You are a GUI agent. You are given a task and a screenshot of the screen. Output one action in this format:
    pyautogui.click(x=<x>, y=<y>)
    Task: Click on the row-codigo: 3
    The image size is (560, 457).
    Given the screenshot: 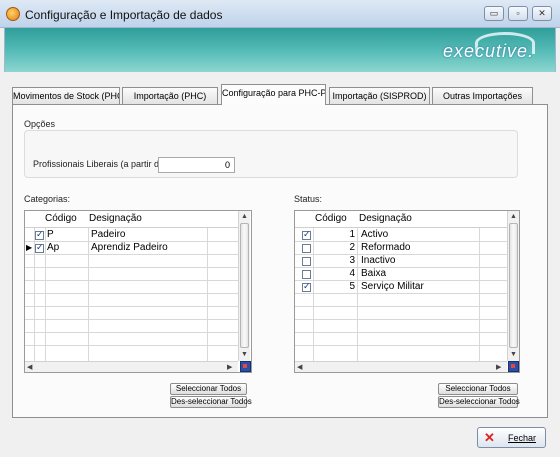 What is the action you would take?
    pyautogui.click(x=352, y=260)
    